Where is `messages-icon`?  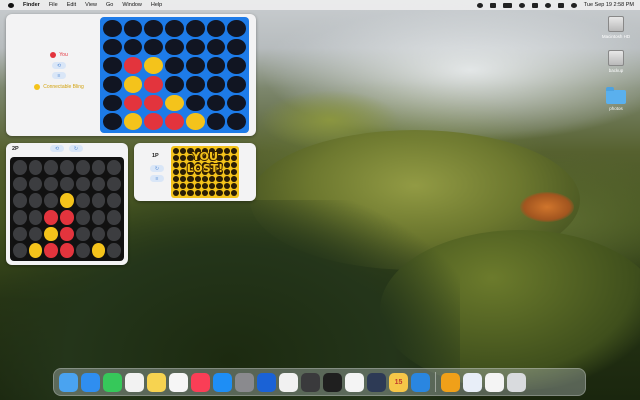 messages-icon is located at coordinates (112, 382).